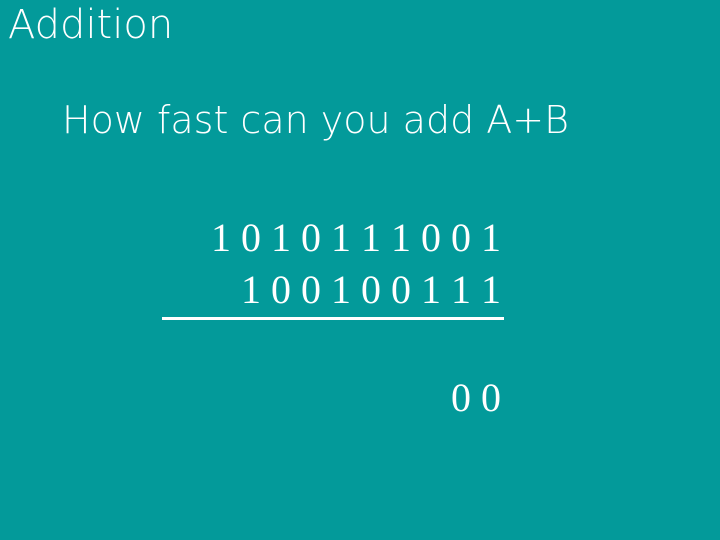 Image resolution: width=720 pixels, height=540 pixels. I want to click on sum-divider-line, so click(333, 318).